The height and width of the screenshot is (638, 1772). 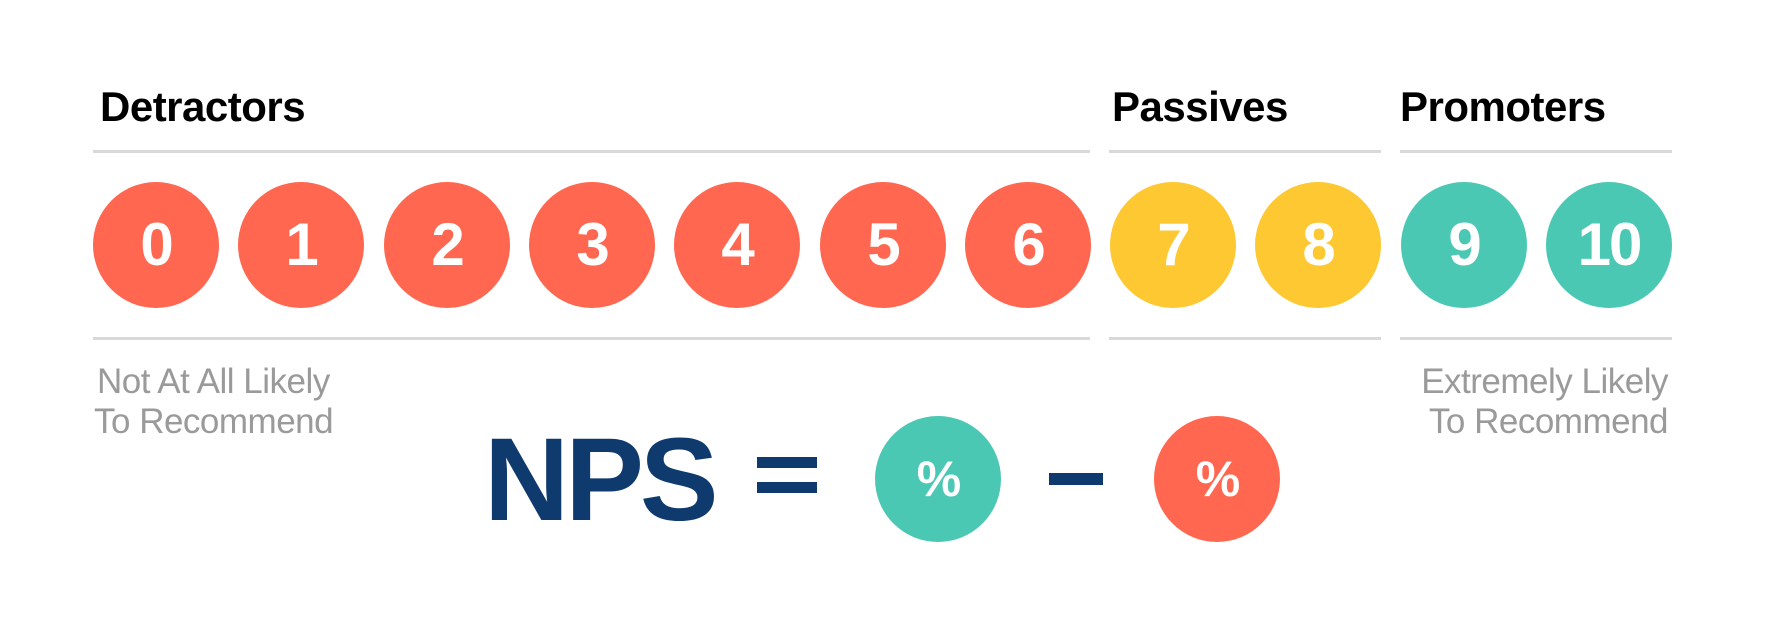 What do you see at coordinates (1076, 479) in the screenshot?
I see `minus-sign` at bounding box center [1076, 479].